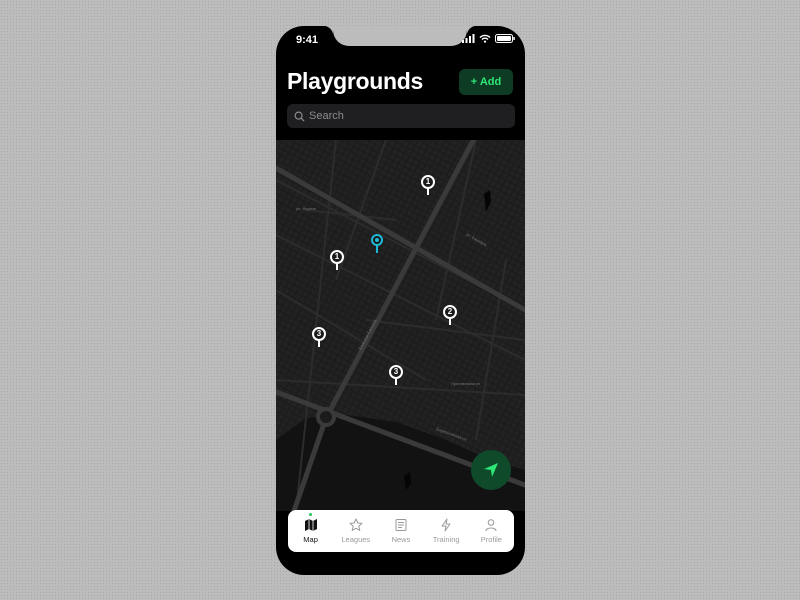 This screenshot has width=800, height=600. I want to click on tab-bar: Map Leagues News Training Profile, so click(401, 531).